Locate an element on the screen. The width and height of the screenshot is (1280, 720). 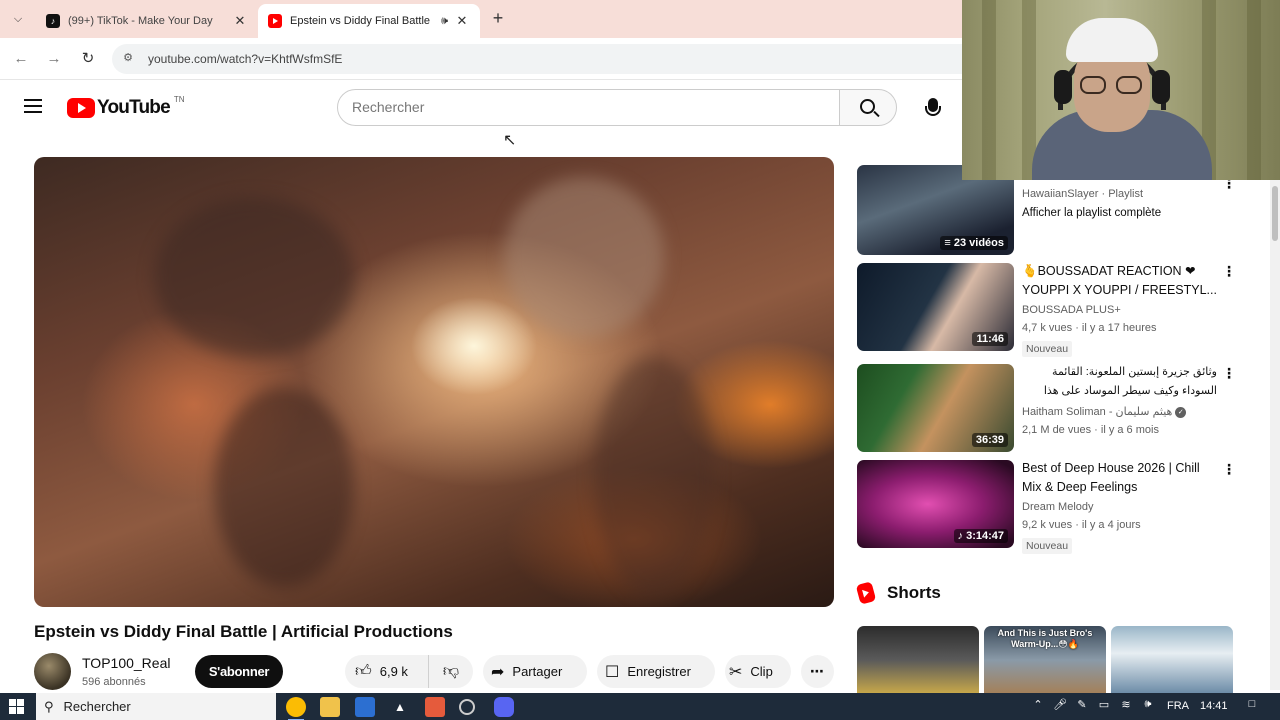
youtube-logo: YouTube TN is located at coordinates (126, 107).